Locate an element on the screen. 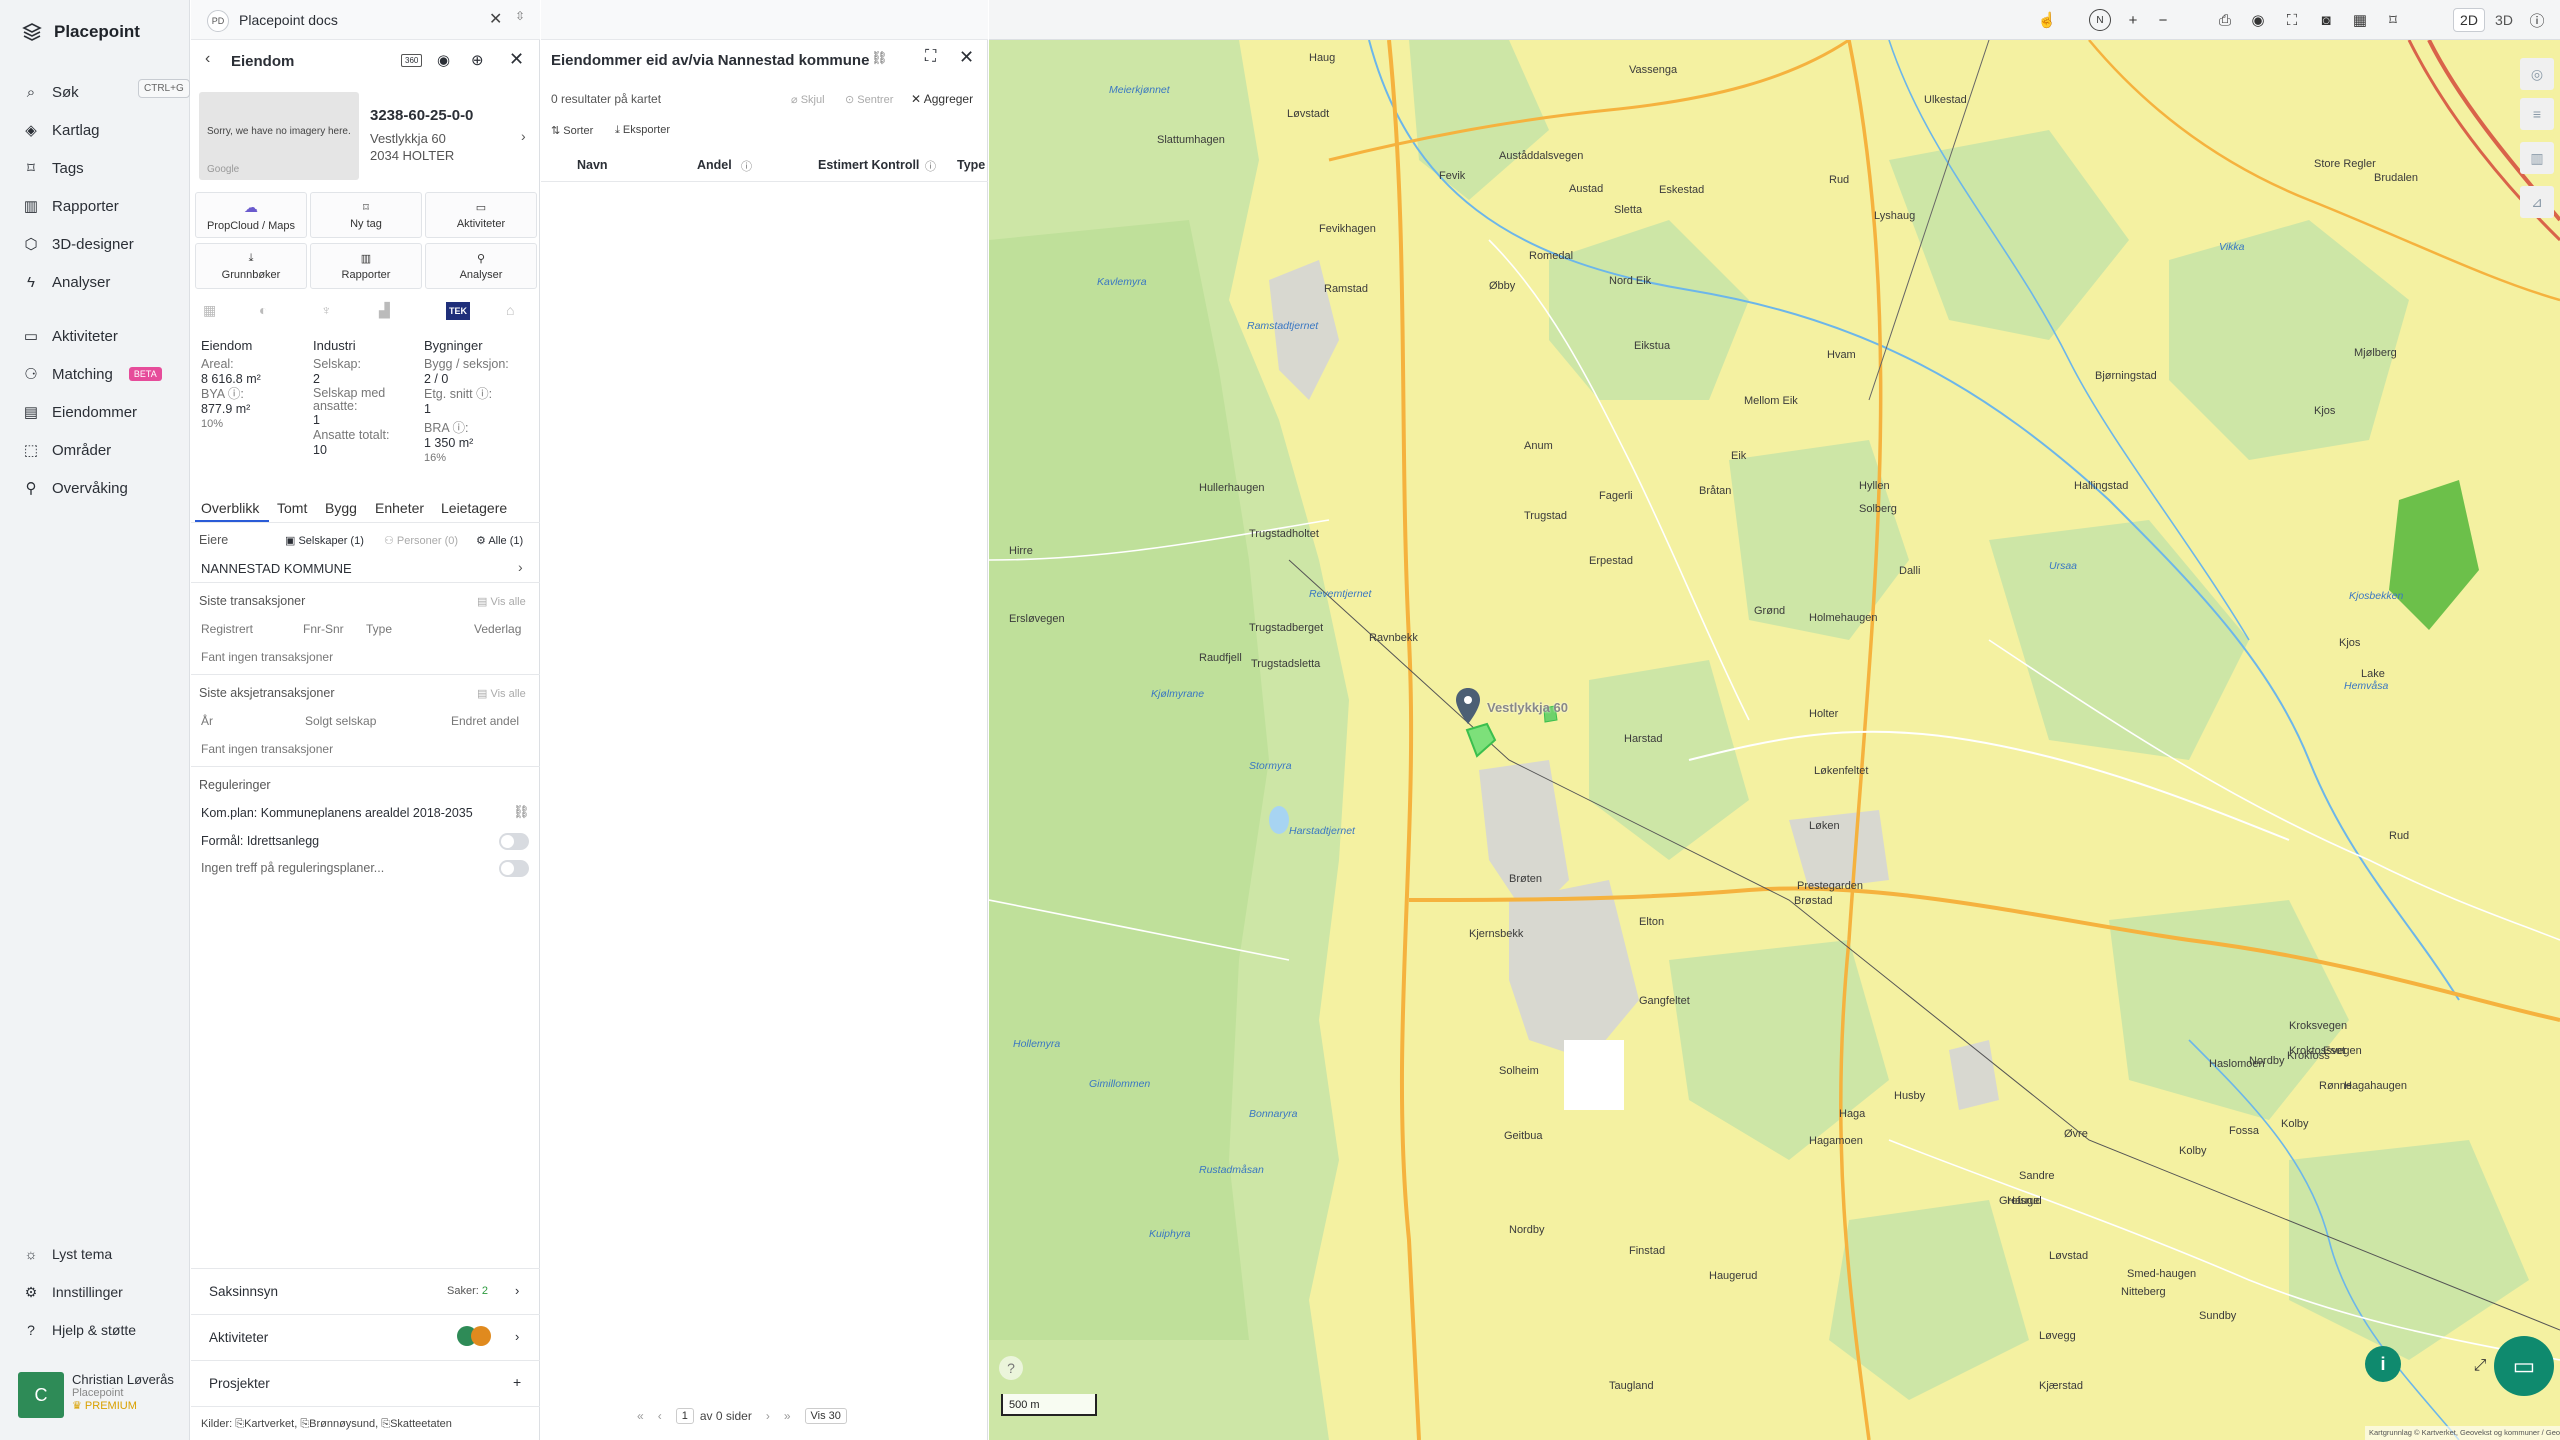 This screenshot has width=2560, height=1440. sidebar-bottom-1: ⚙ Innstillinger is located at coordinates (72, 1292).